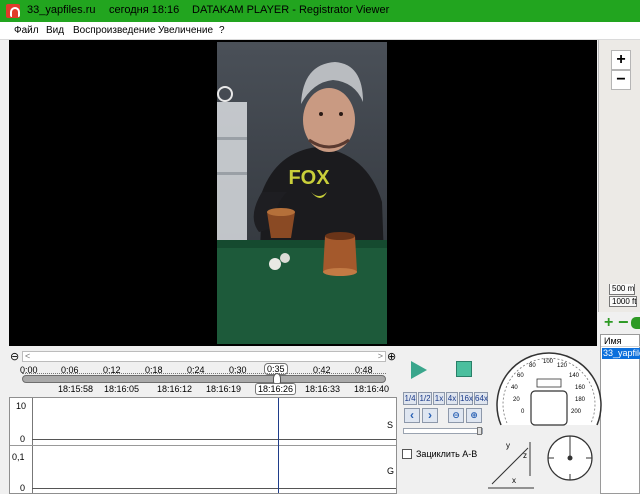 The width and height of the screenshot is (640, 494). Describe the element at coordinates (320, 31) in the screenshot. I see `menu-bar: Файл Вид Воспроизведение Увеличение ?` at that location.